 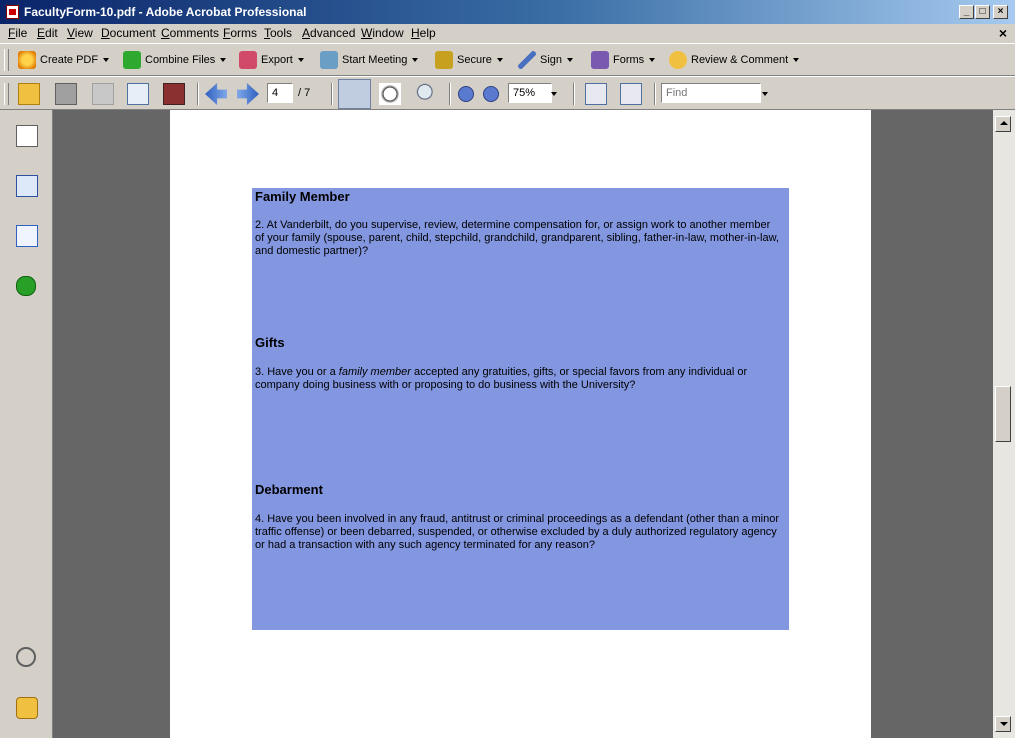 What do you see at coordinates (26, 657) in the screenshot?
I see `attachments-icon` at bounding box center [26, 657].